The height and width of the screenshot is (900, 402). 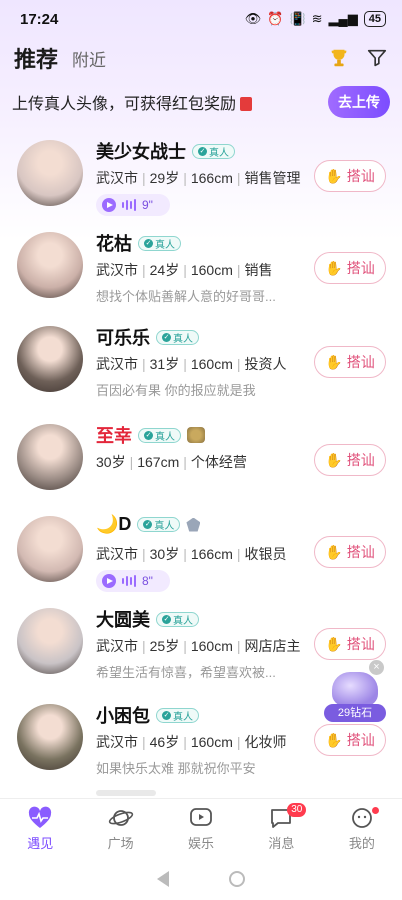 What do you see at coordinates (114, 244) in the screenshot?
I see `user-name: 花枯` at bounding box center [114, 244].